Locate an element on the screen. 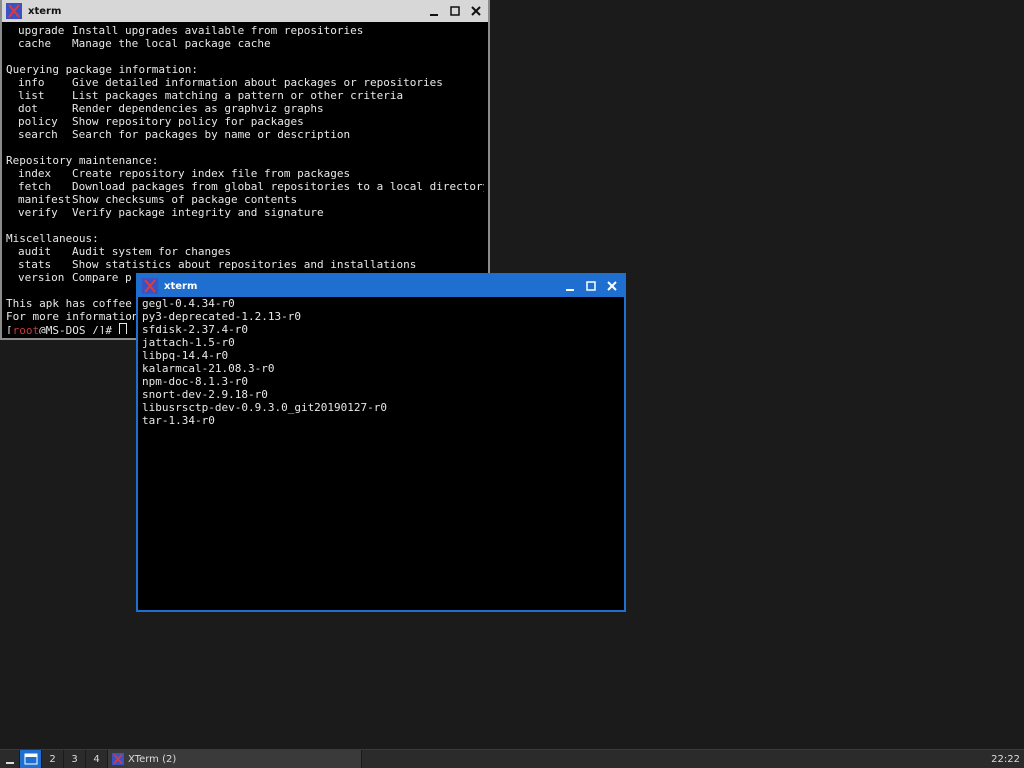 Image resolution: width=1024 pixels, height=768 pixels. workspace-2-button: 2 is located at coordinates (53, 759).